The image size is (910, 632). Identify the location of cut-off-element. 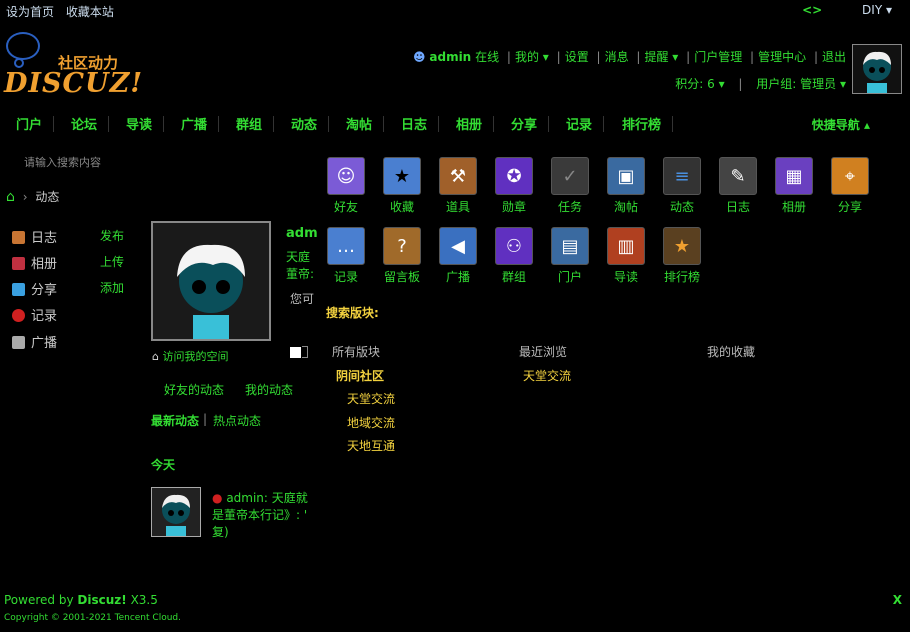
(305, 352).